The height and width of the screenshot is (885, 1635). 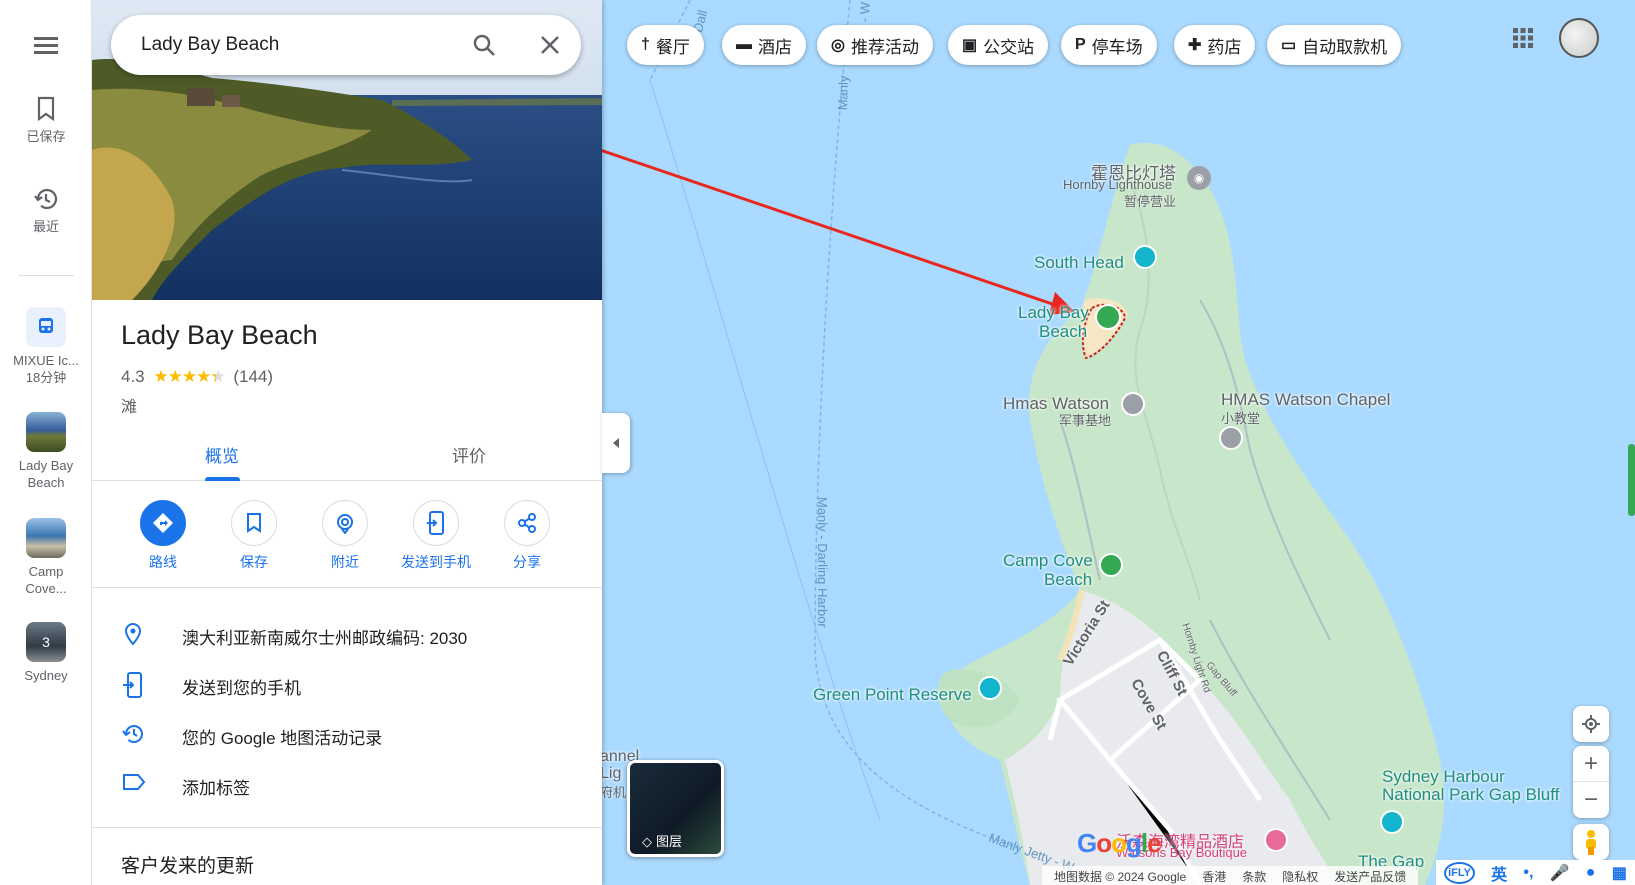 I want to click on info-activity: 您的 Google 地图活动记录, so click(x=347, y=734).